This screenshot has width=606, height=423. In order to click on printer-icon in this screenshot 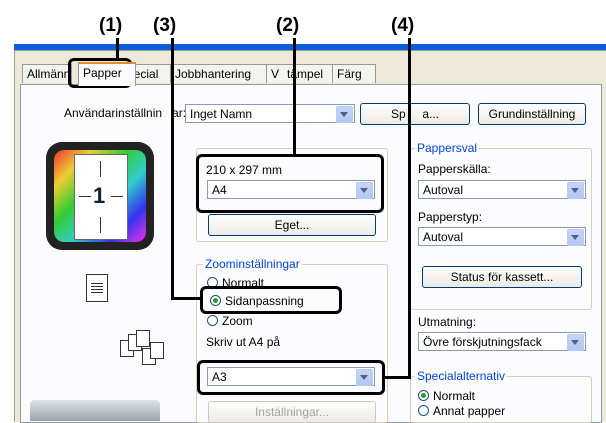, I will do `click(95, 410)`.